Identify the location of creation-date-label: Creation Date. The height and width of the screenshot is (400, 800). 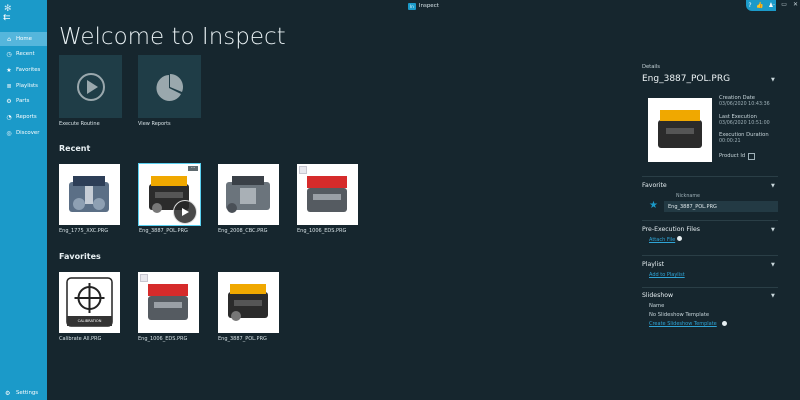
(737, 98).